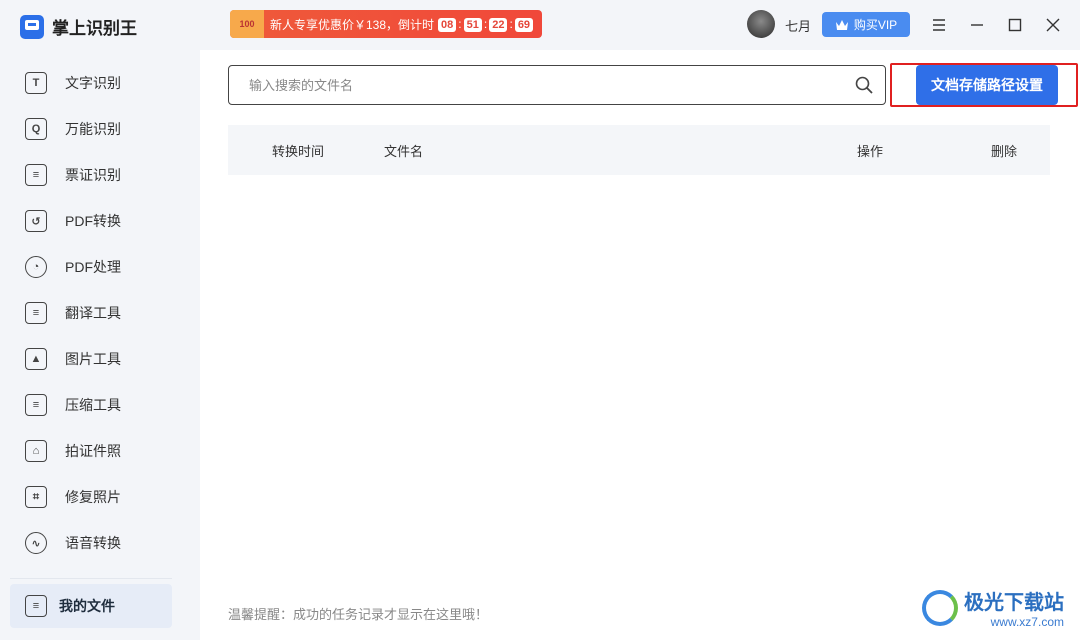 The image size is (1080, 640). I want to click on voice-convert-icon: ∿, so click(36, 543).